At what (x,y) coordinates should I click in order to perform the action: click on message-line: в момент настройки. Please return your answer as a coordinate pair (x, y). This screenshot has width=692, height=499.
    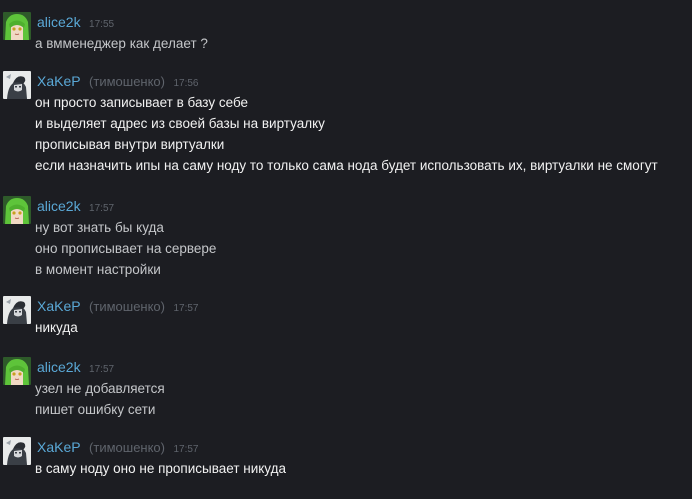
    Looking at the image, I should click on (98, 269).